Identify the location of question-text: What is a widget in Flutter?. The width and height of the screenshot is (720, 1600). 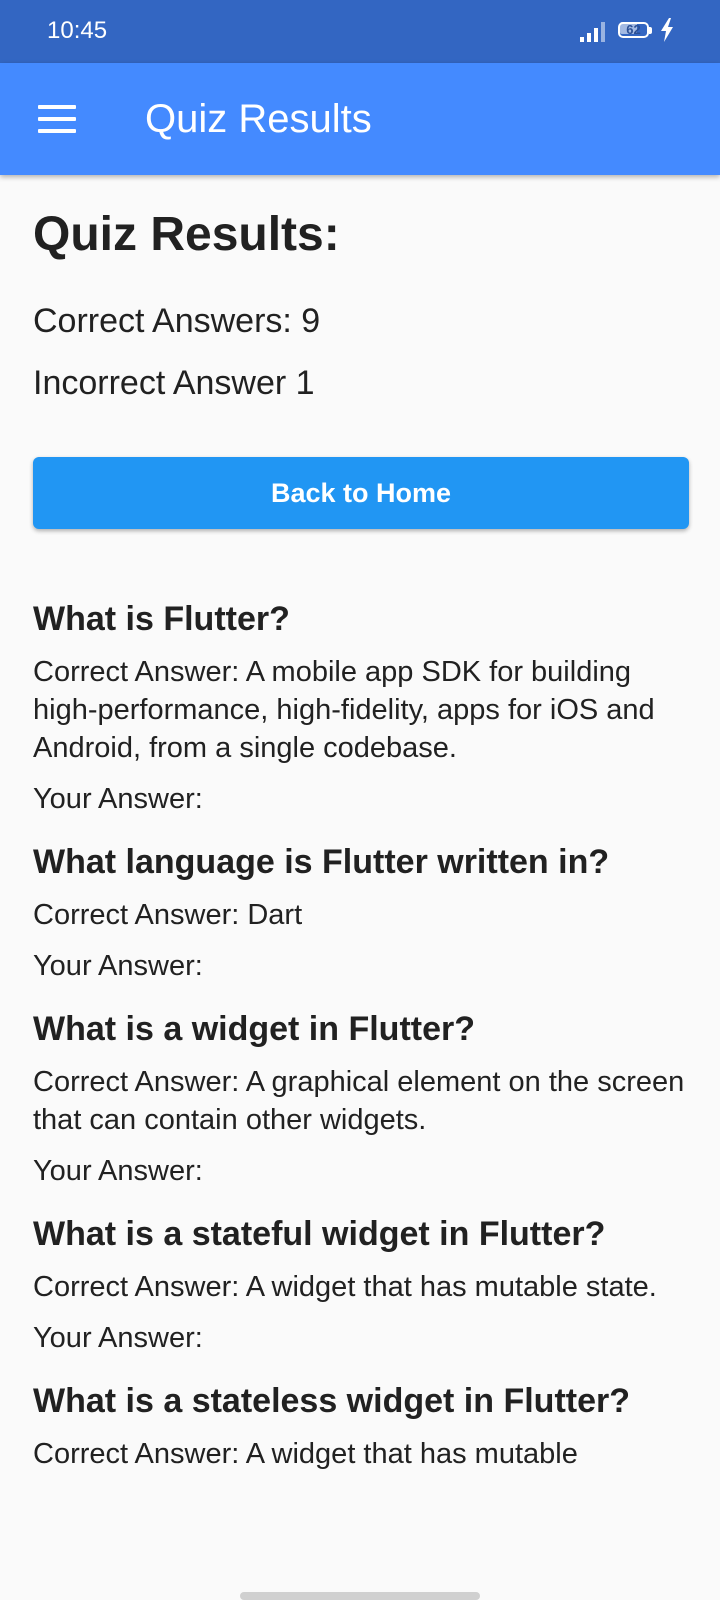
(254, 1029).